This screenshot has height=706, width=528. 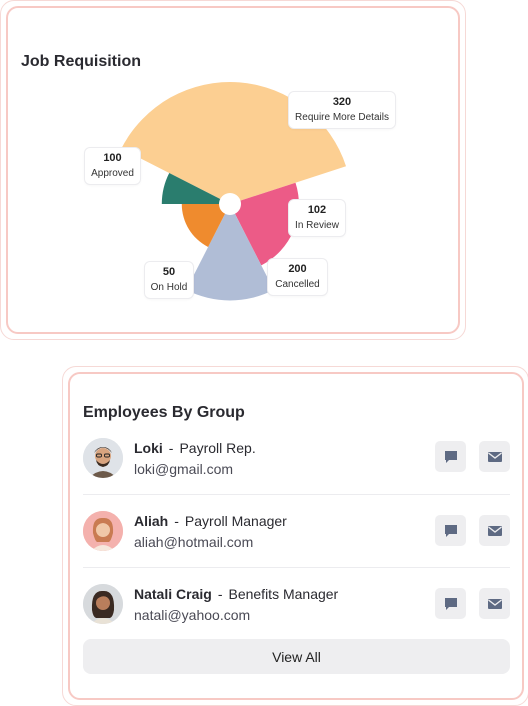 What do you see at coordinates (317, 225) in the screenshot?
I see `data-label-text: In Review` at bounding box center [317, 225].